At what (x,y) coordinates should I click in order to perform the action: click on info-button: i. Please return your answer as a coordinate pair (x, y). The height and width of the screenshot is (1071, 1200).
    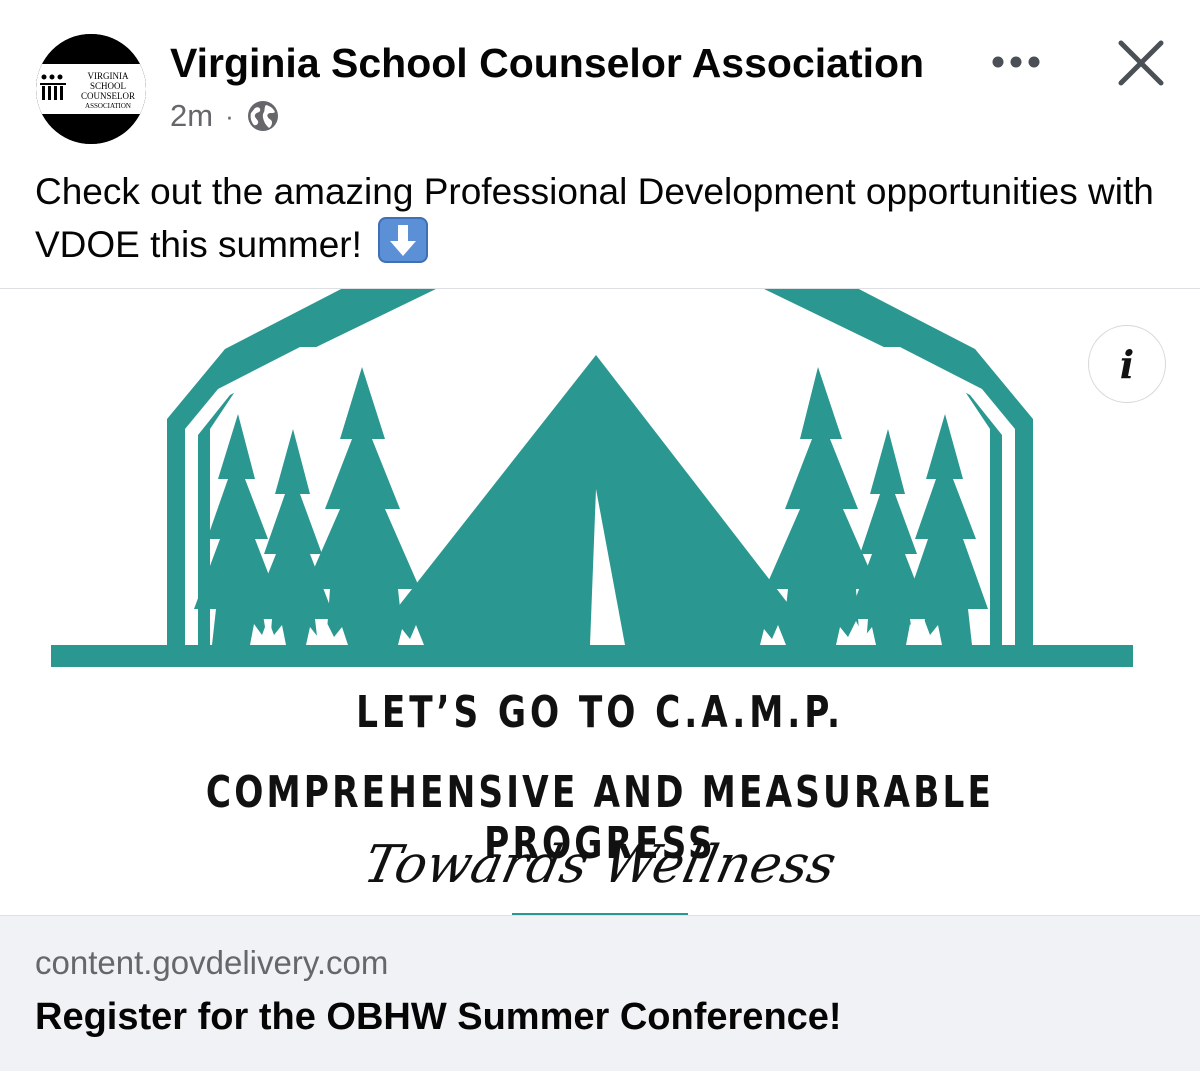
    Looking at the image, I should click on (1127, 364).